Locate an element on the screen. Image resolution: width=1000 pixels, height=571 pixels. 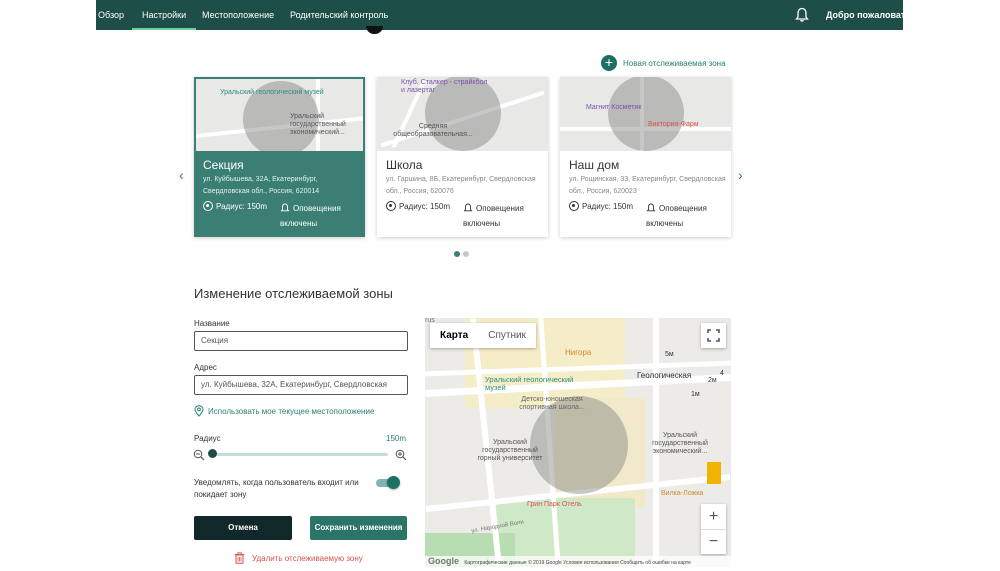
delete-zone-button: Удалить отслеживаемую зону is located at coordinates (298, 558).